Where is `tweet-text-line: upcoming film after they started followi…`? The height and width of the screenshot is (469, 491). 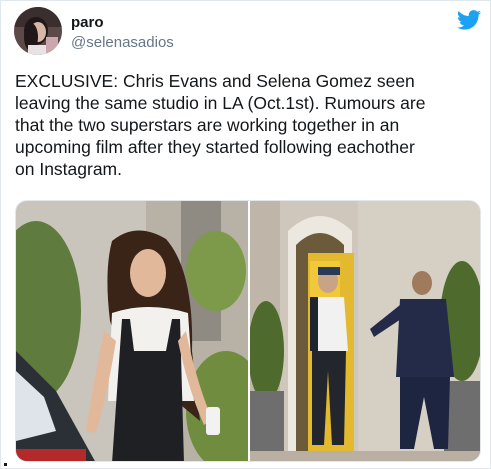
tweet-text-line: upcoming film after they started followi… is located at coordinates (215, 147).